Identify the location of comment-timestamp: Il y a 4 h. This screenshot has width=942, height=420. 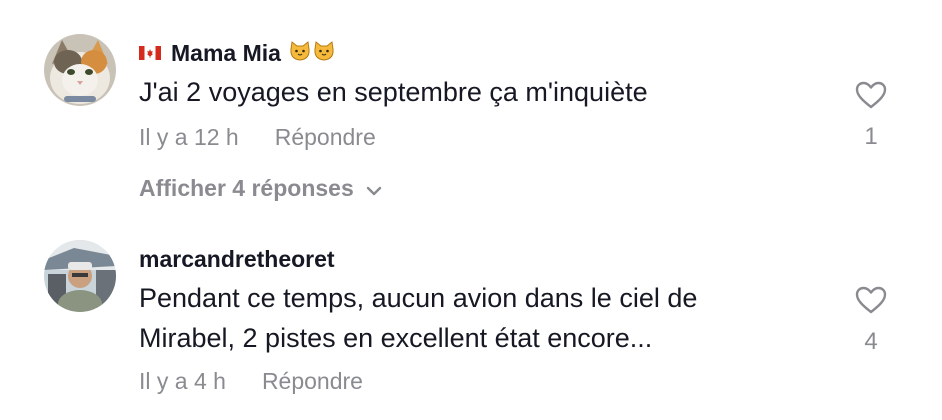
(182, 380).